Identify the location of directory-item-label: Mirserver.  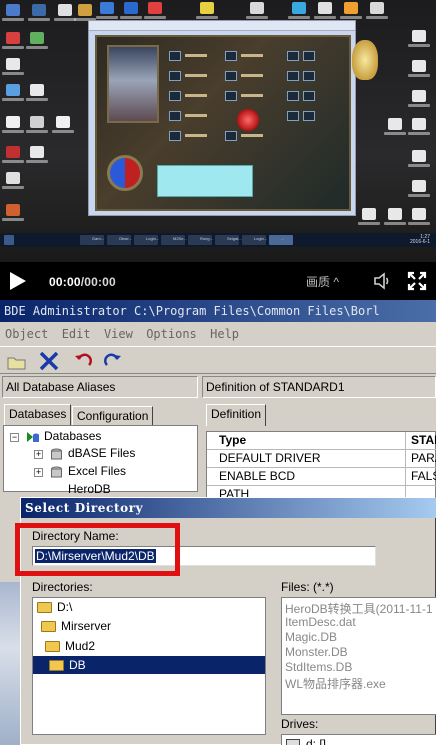
(86, 626).